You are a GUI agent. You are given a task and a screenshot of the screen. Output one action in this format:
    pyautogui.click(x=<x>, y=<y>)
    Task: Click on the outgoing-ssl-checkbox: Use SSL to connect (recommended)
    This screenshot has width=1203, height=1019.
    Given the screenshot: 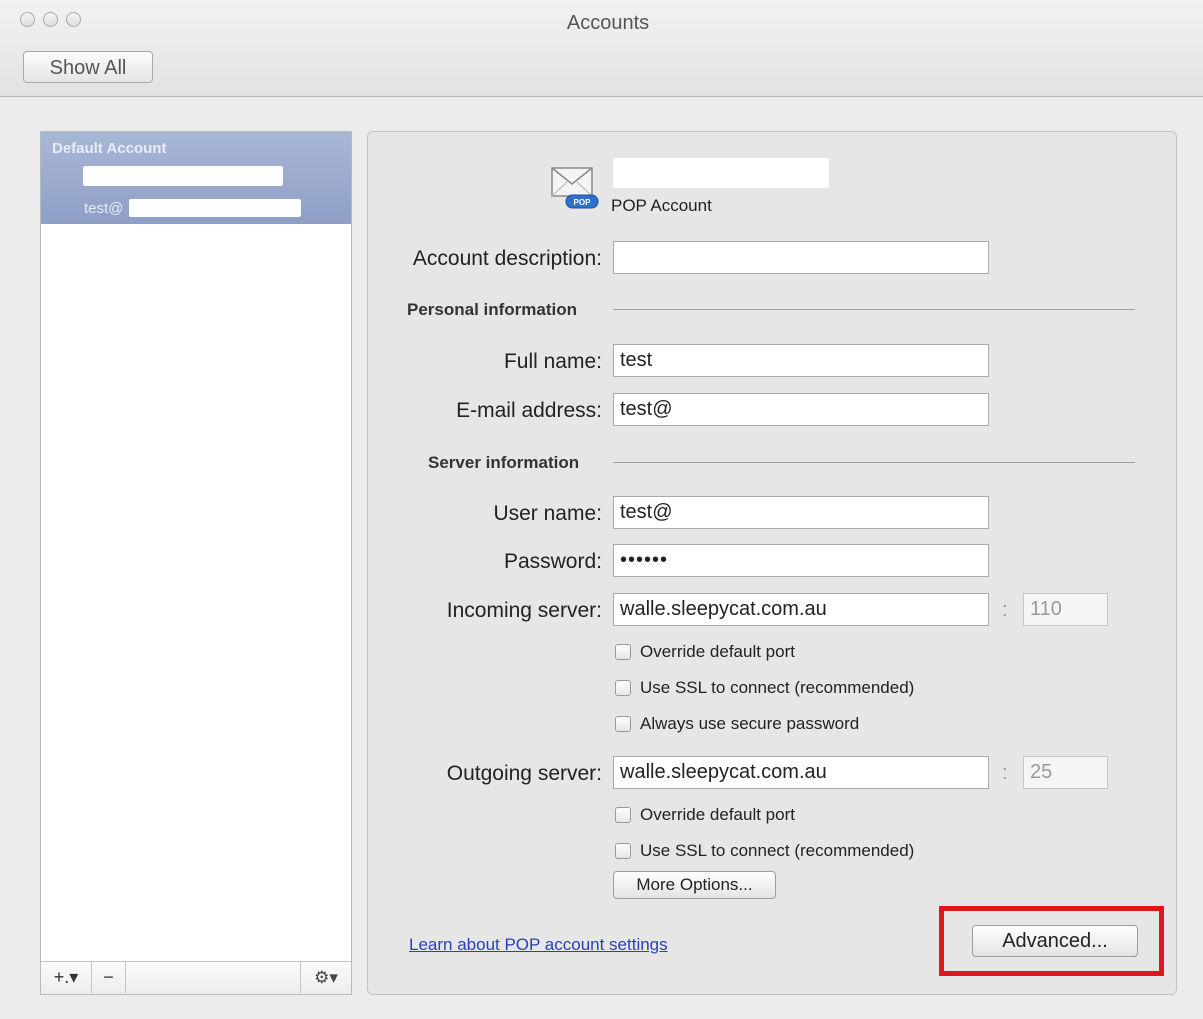 What is the action you would take?
    pyautogui.click(x=764, y=851)
    